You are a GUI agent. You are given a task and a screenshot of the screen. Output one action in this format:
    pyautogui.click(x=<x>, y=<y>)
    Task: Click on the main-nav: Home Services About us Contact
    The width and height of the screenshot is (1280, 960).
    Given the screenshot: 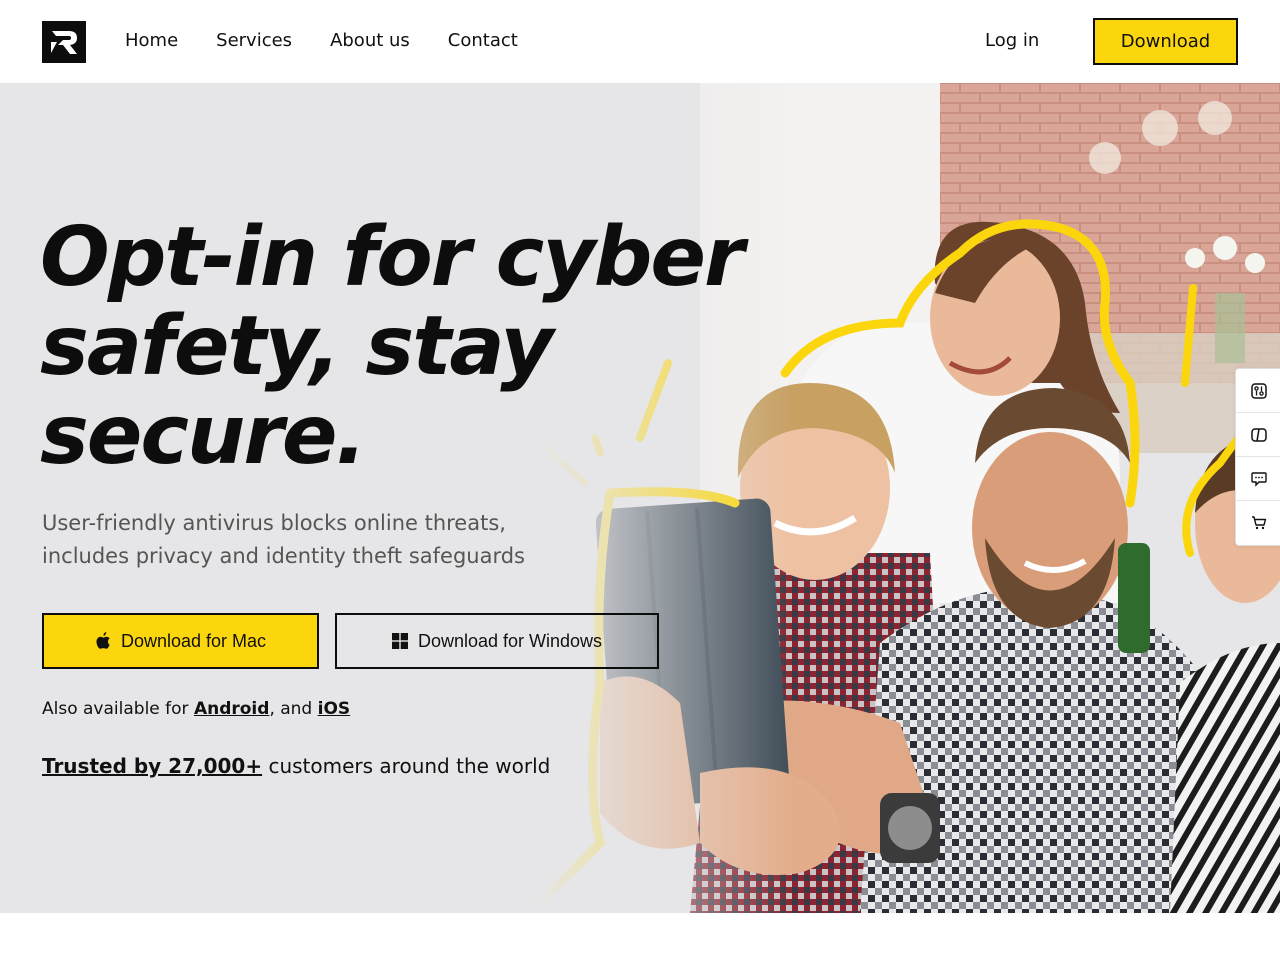 What is the action you would take?
    pyautogui.click(x=340, y=41)
    